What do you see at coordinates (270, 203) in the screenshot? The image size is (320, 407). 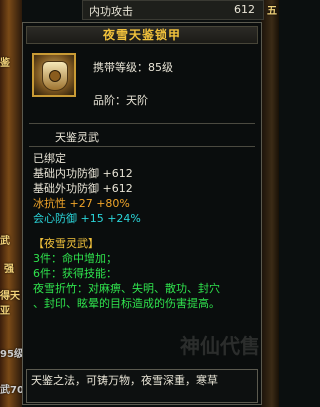 I see `background-right-edge` at bounding box center [270, 203].